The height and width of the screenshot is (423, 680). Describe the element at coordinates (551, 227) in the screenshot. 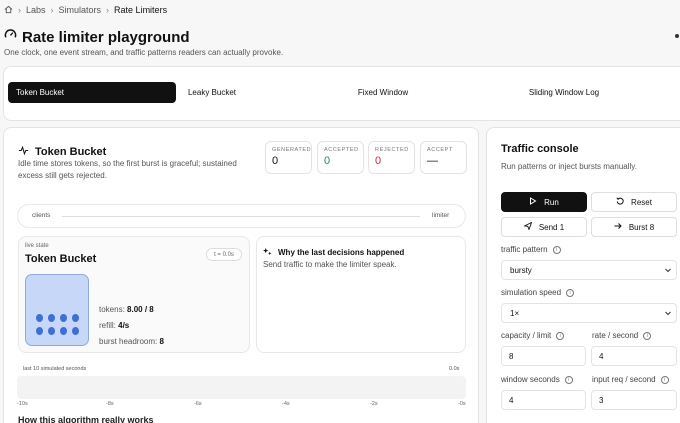

I see `send-one-label: Send 1` at that location.